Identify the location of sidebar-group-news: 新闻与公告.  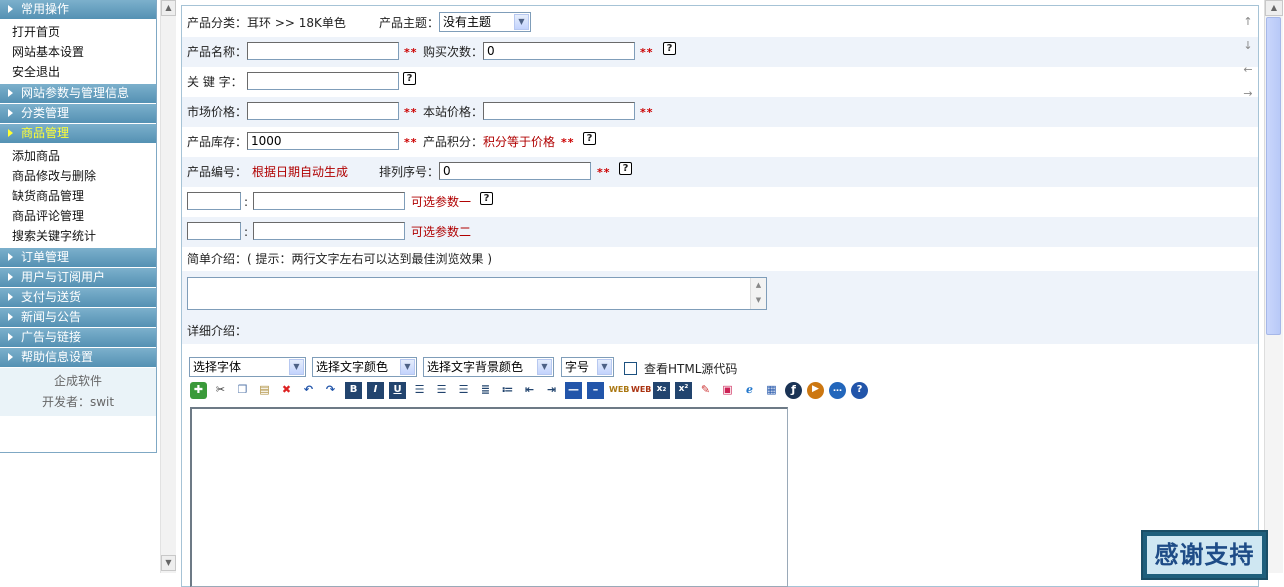
(78, 318).